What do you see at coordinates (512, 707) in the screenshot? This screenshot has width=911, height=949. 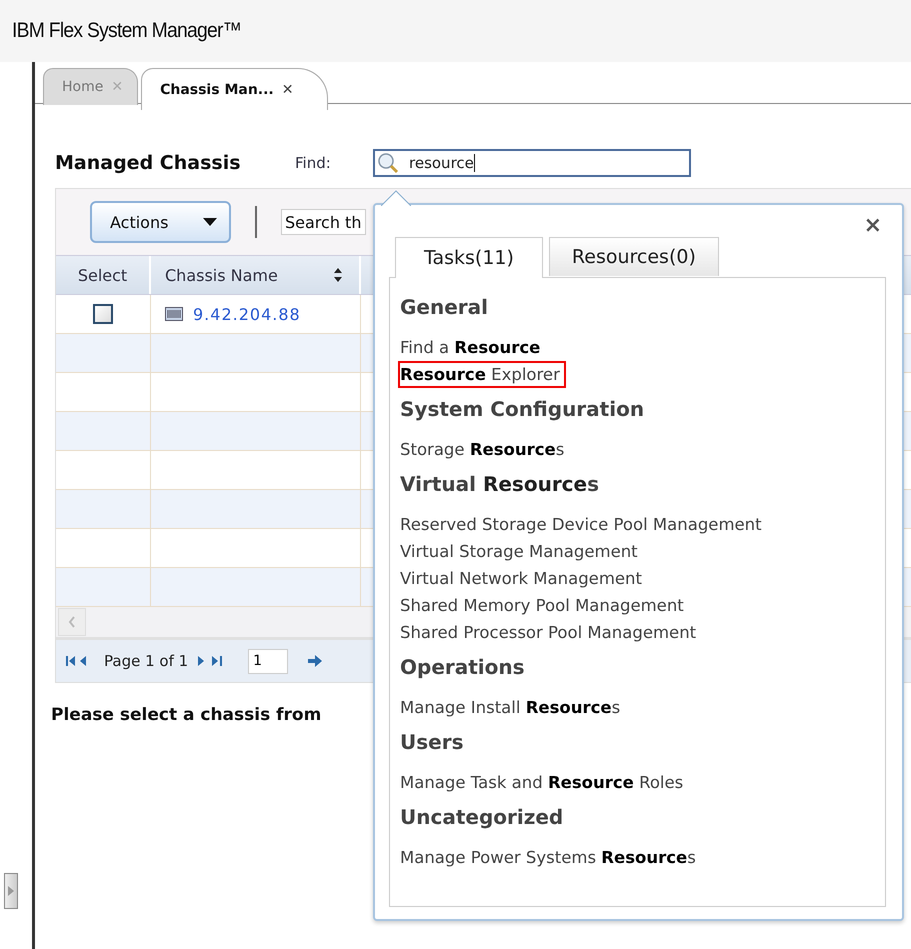 I see `task-link: Manage Install Resources` at bounding box center [512, 707].